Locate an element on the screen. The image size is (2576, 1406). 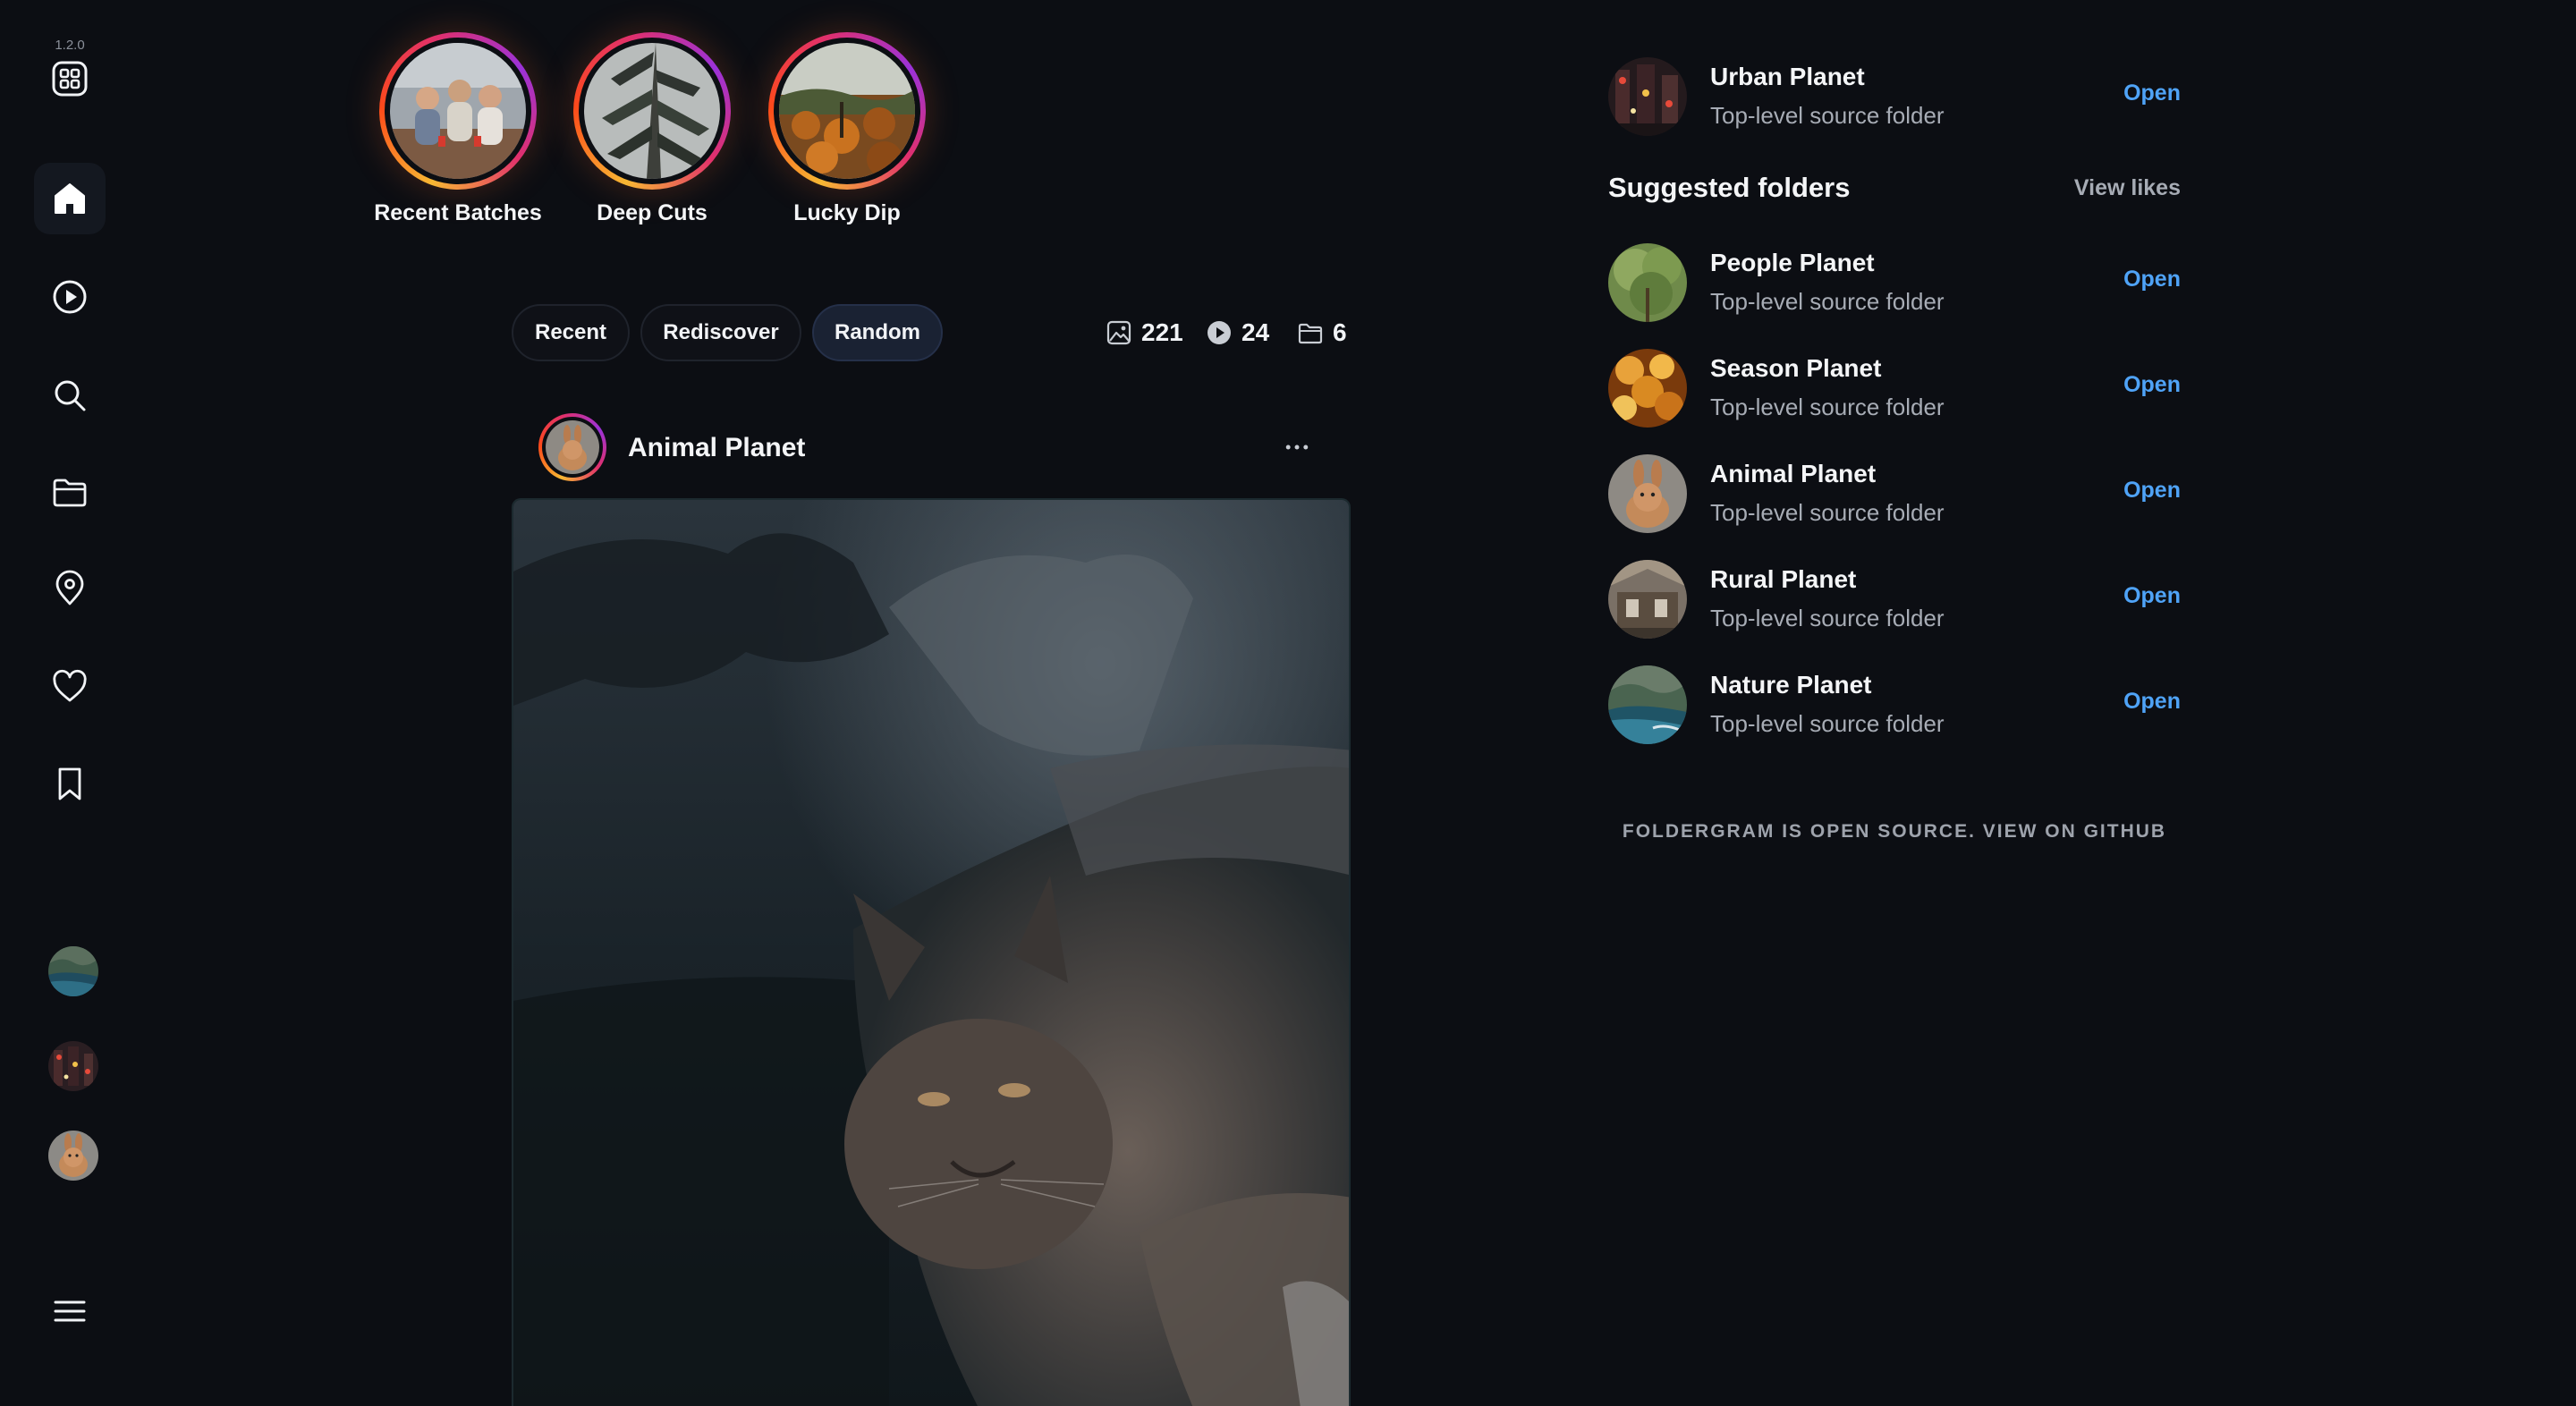
story-label: Lucky Dip is located at coordinates (847, 213).